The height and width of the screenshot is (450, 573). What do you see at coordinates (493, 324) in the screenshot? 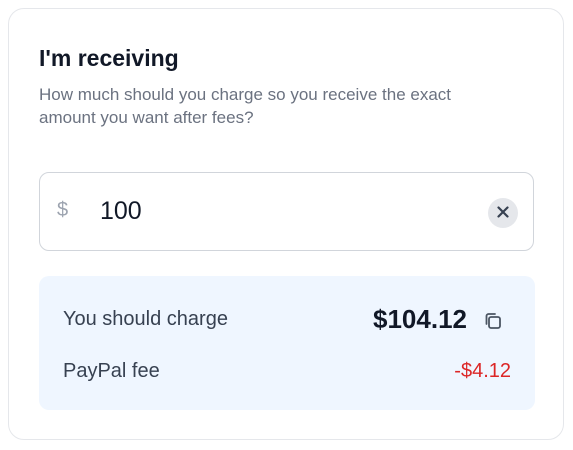
I see `copy-icon` at bounding box center [493, 324].